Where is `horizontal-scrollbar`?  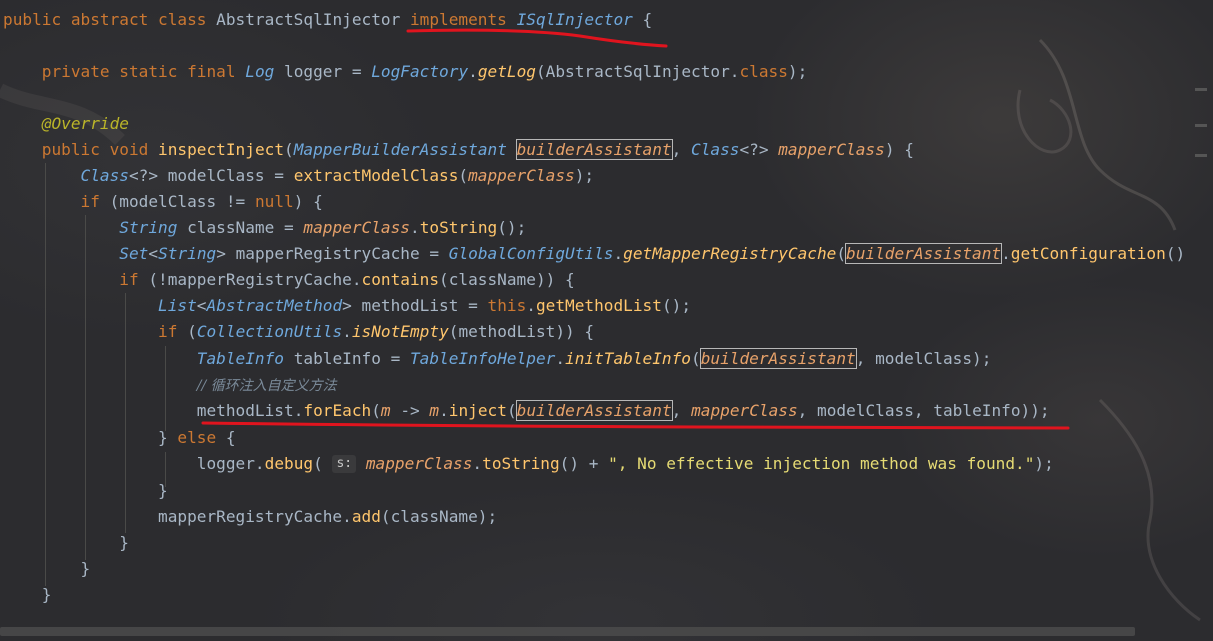 horizontal-scrollbar is located at coordinates (567, 631).